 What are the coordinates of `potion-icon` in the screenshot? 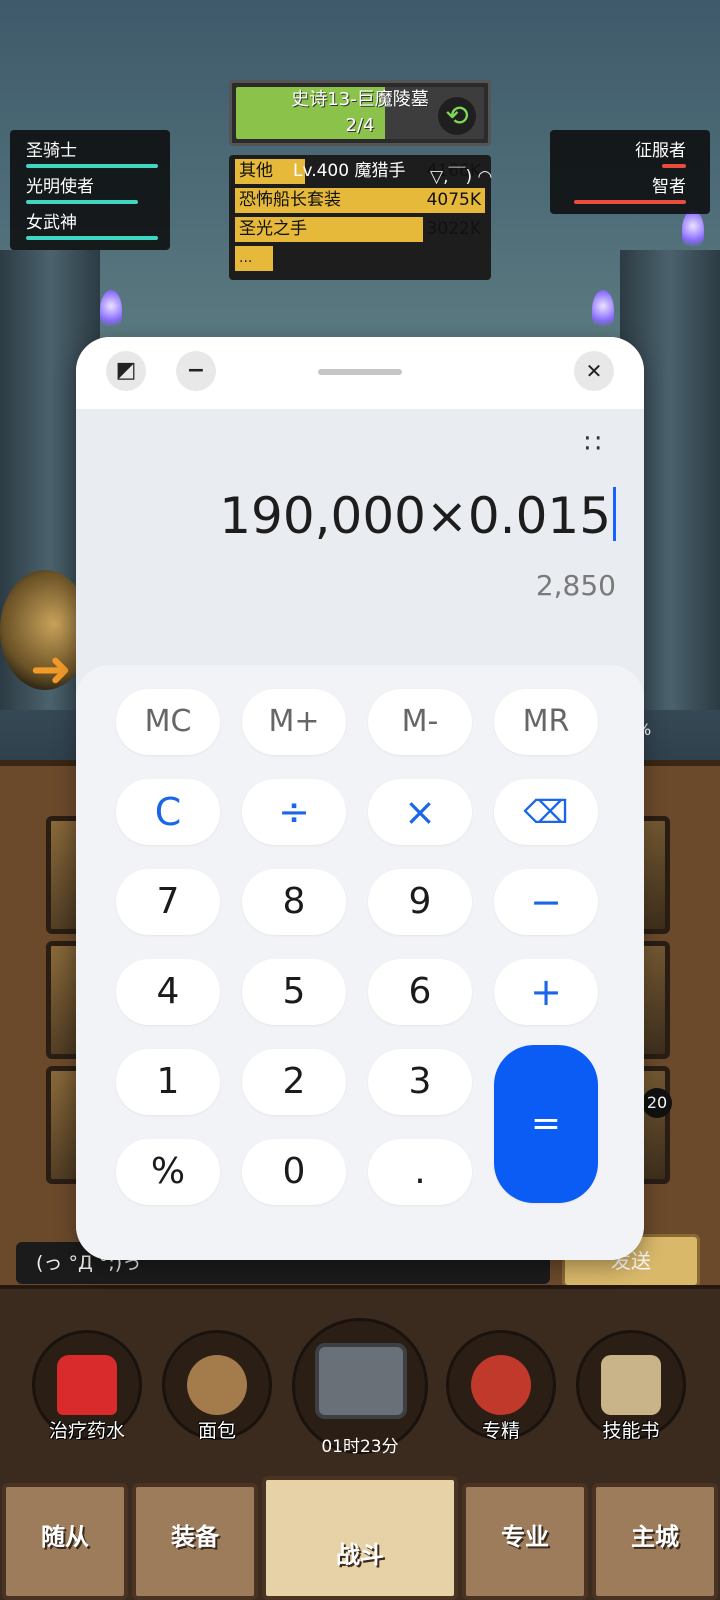 It's located at (87, 1385).